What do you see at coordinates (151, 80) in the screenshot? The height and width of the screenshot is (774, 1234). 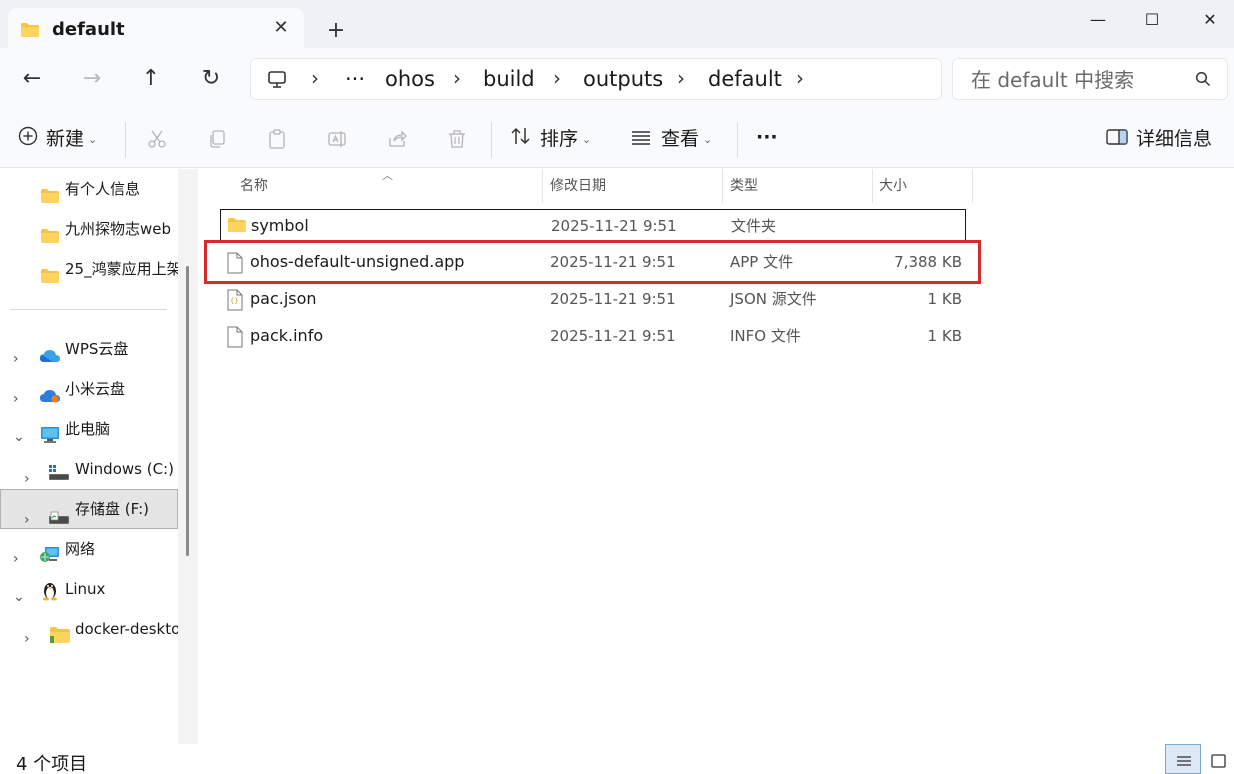 I see `up-button: ↑` at bounding box center [151, 80].